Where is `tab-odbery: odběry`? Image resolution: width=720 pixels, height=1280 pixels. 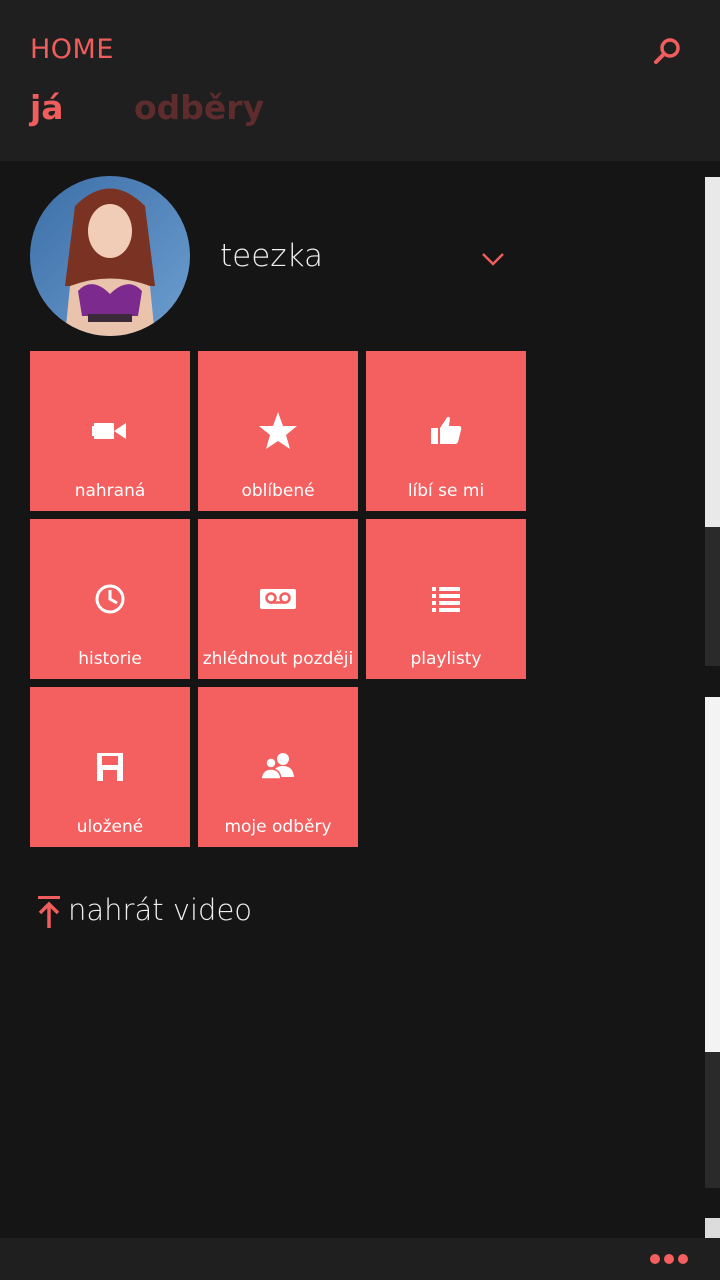
tab-odbery: odběry is located at coordinates (199, 107).